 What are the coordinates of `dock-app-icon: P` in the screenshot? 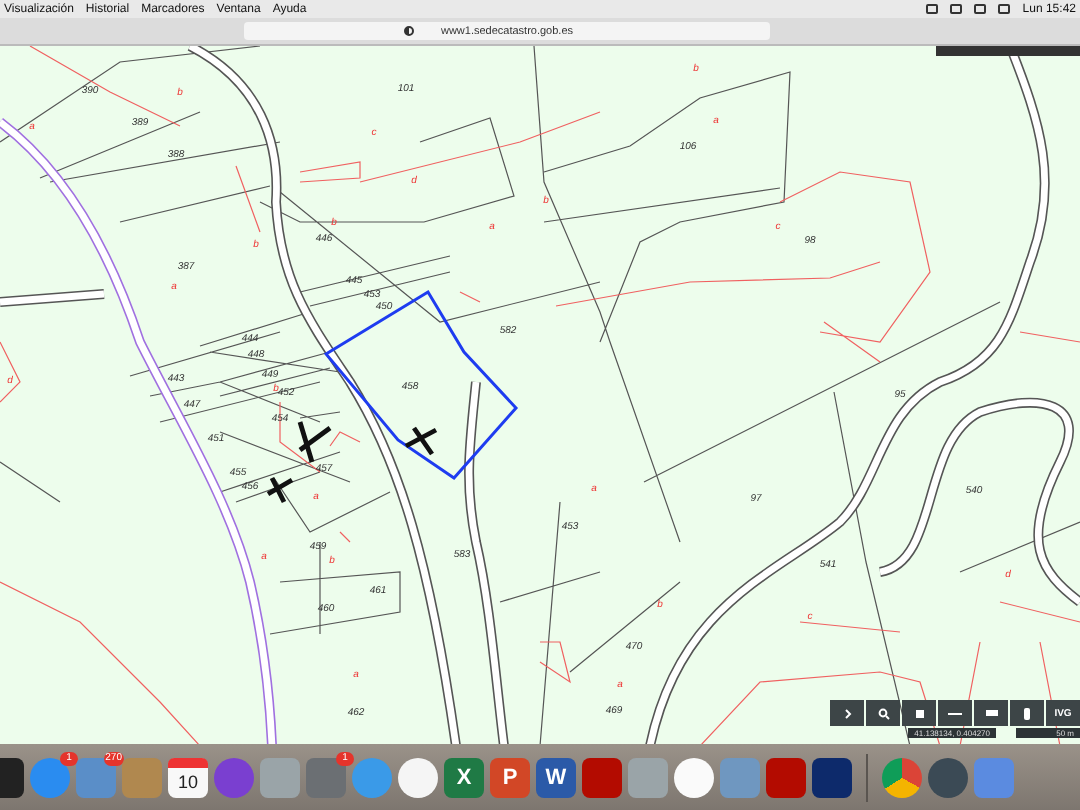 It's located at (510, 777).